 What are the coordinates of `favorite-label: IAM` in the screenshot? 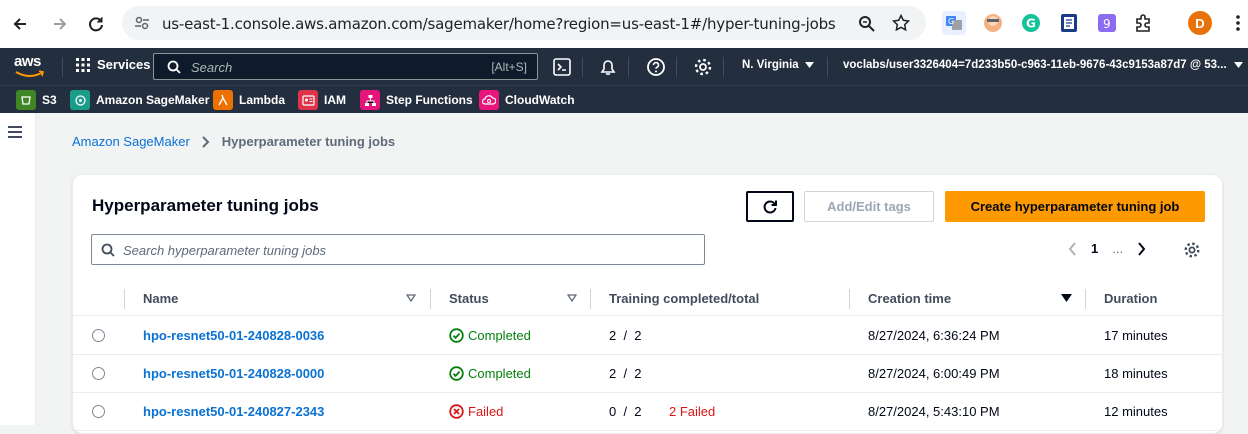 It's located at (335, 100).